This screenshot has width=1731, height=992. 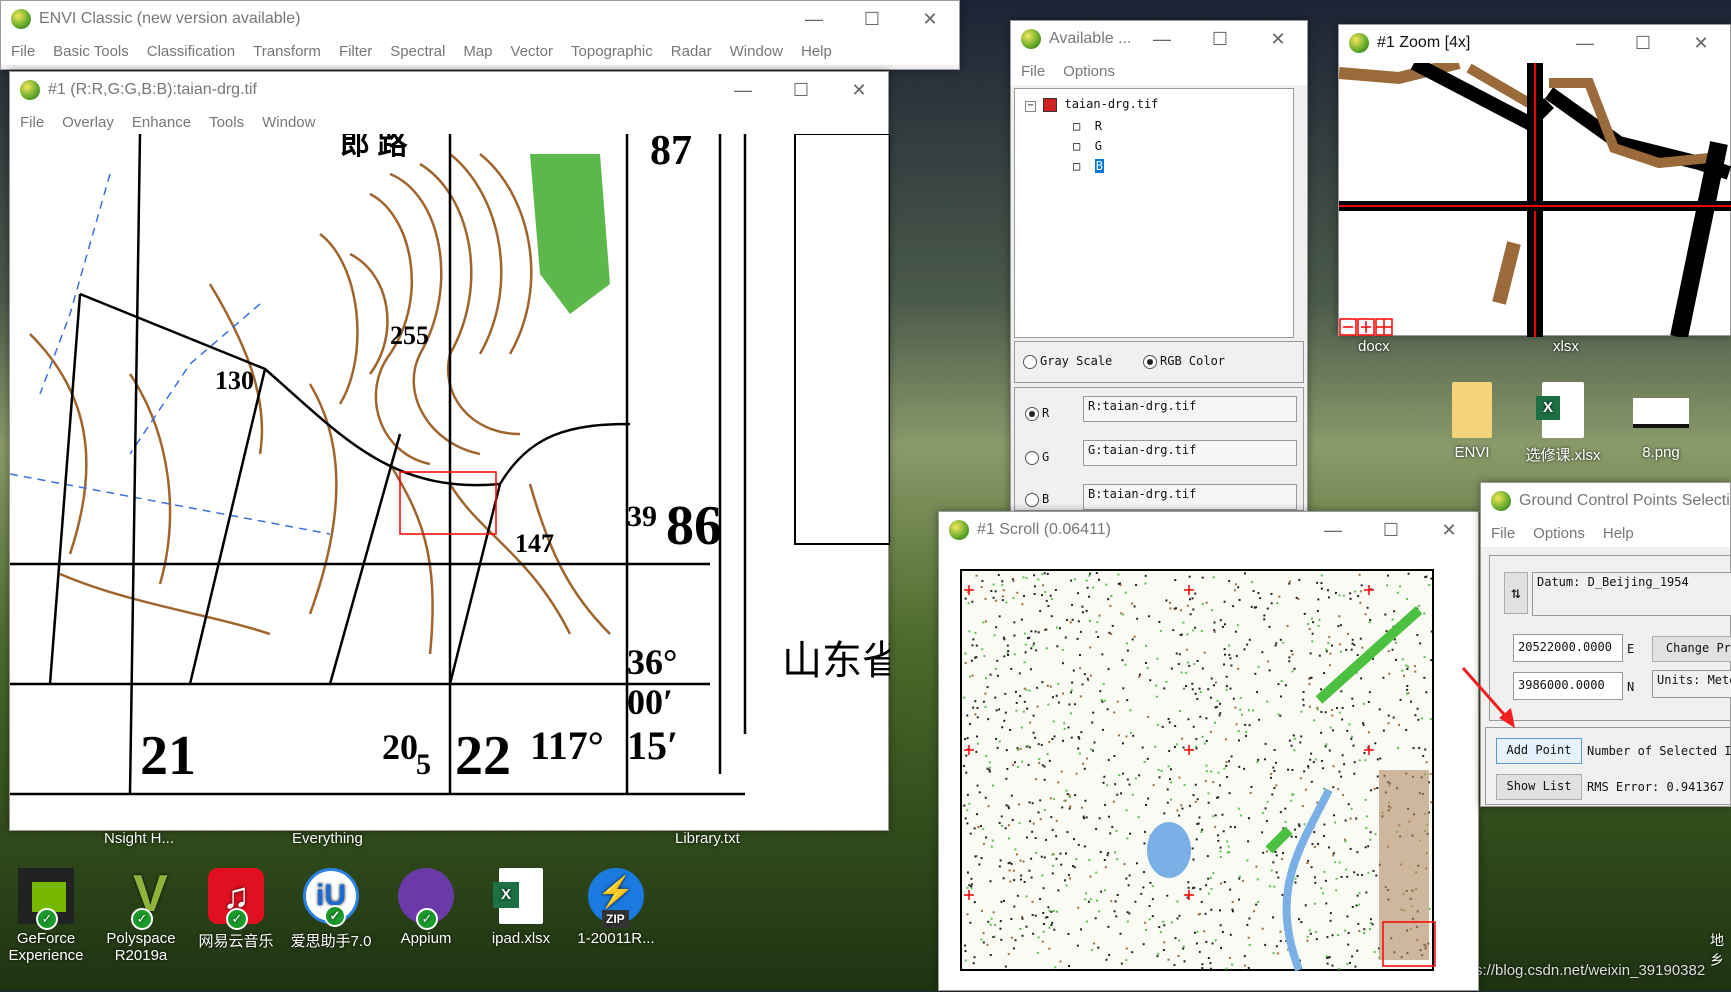 What do you see at coordinates (170, 18) in the screenshot?
I see `window-title: ENVI Classic (new version available)` at bounding box center [170, 18].